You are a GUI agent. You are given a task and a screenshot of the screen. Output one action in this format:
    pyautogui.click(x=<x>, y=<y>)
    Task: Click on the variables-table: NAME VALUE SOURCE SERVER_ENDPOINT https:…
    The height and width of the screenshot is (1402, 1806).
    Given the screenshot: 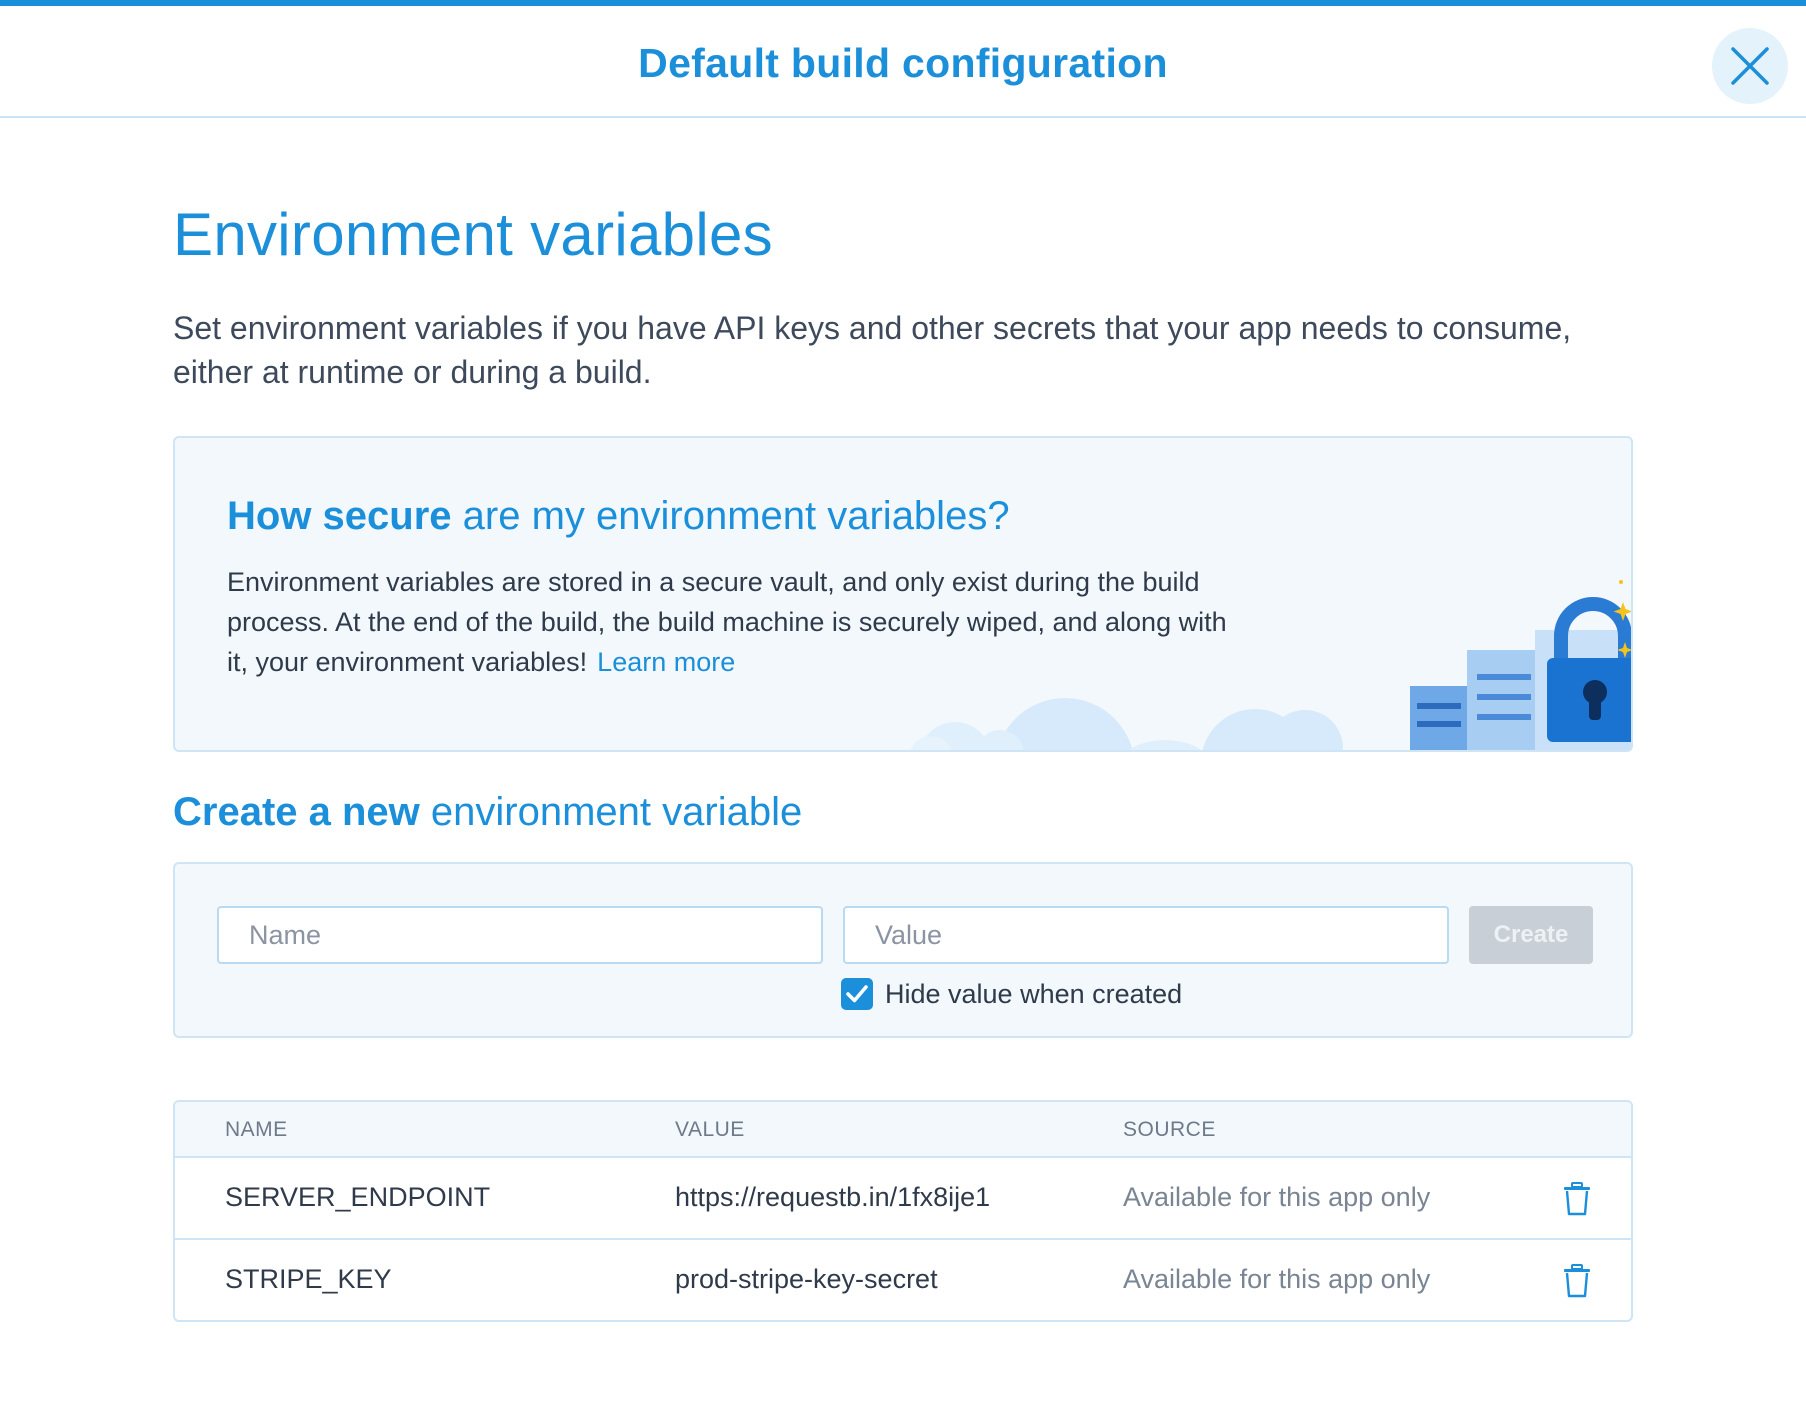 What is the action you would take?
    pyautogui.click(x=903, y=1211)
    